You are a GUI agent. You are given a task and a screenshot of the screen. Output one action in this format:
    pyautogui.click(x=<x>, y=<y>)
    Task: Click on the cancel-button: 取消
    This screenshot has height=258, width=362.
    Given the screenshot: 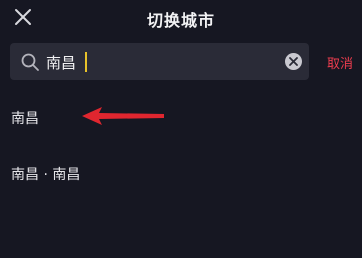 What is the action you would take?
    pyautogui.click(x=340, y=62)
    